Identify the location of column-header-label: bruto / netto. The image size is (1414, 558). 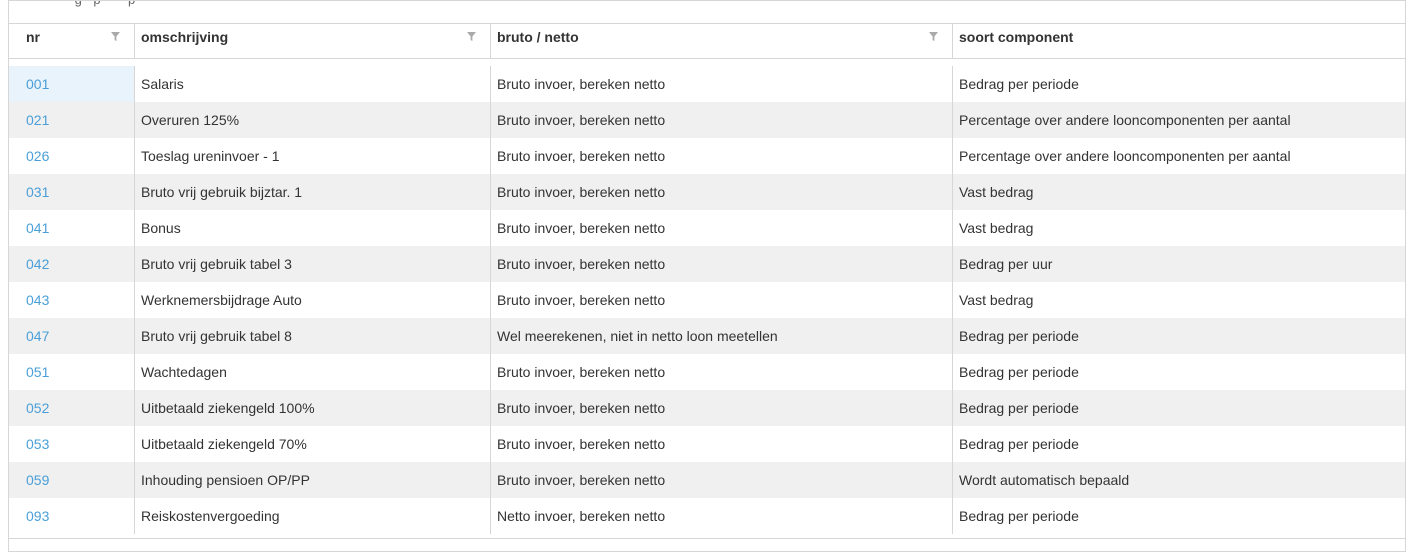
(538, 37).